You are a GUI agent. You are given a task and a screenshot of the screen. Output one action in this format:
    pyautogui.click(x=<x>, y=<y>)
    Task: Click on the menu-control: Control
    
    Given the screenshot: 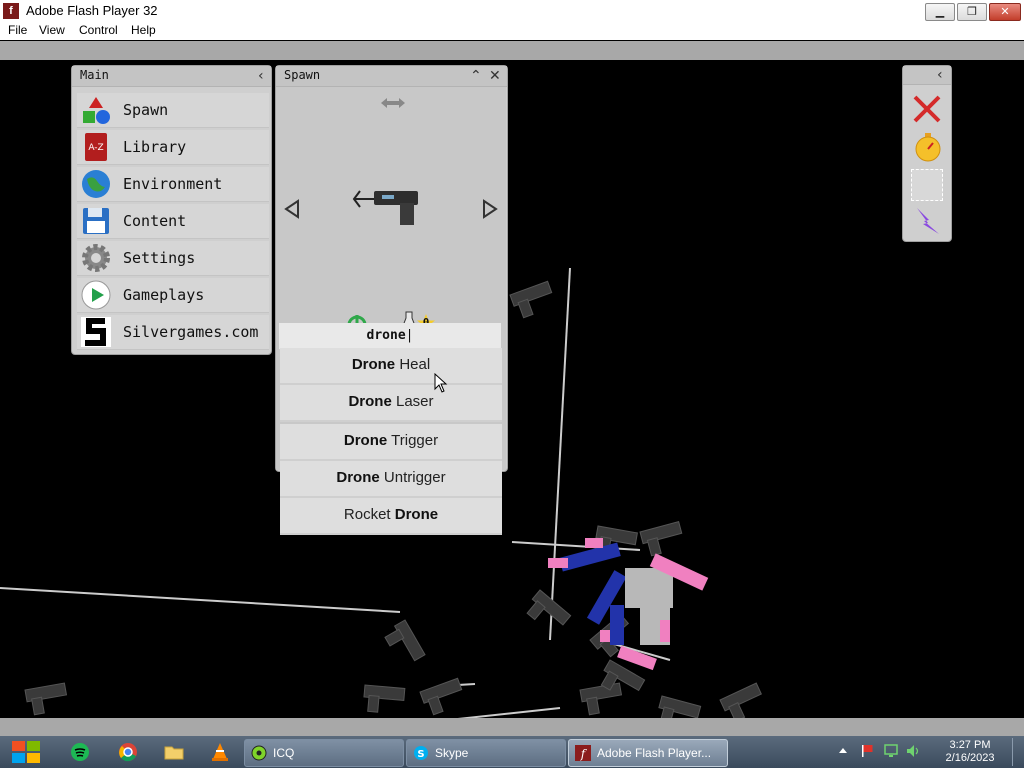 What is the action you would take?
    pyautogui.click(x=98, y=30)
    